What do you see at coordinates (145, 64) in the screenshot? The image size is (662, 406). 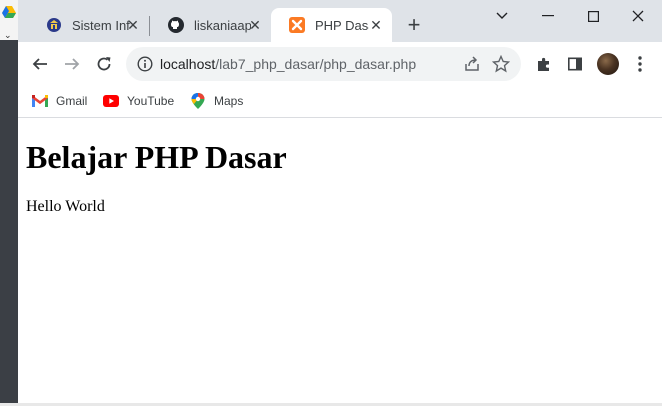 I see `info-icon` at bounding box center [145, 64].